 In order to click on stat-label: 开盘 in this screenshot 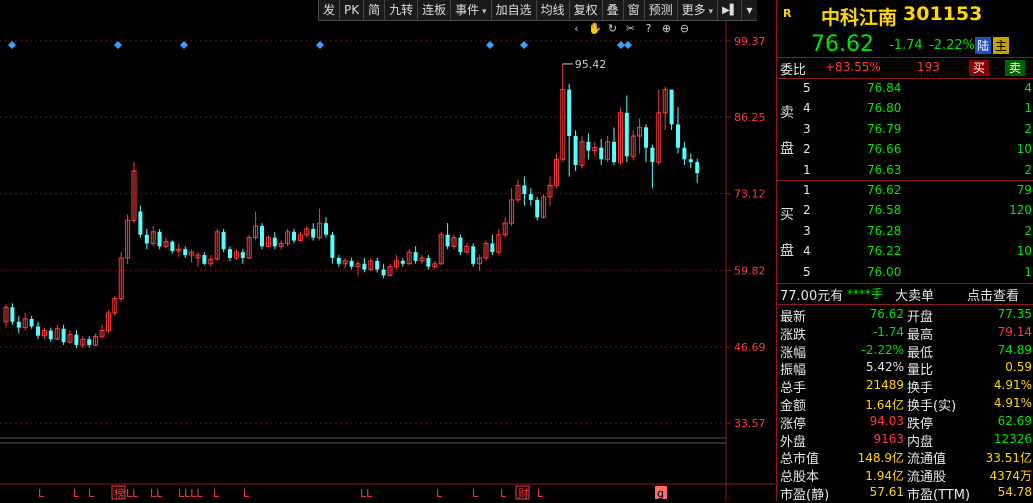, I will do `click(920, 317)`.